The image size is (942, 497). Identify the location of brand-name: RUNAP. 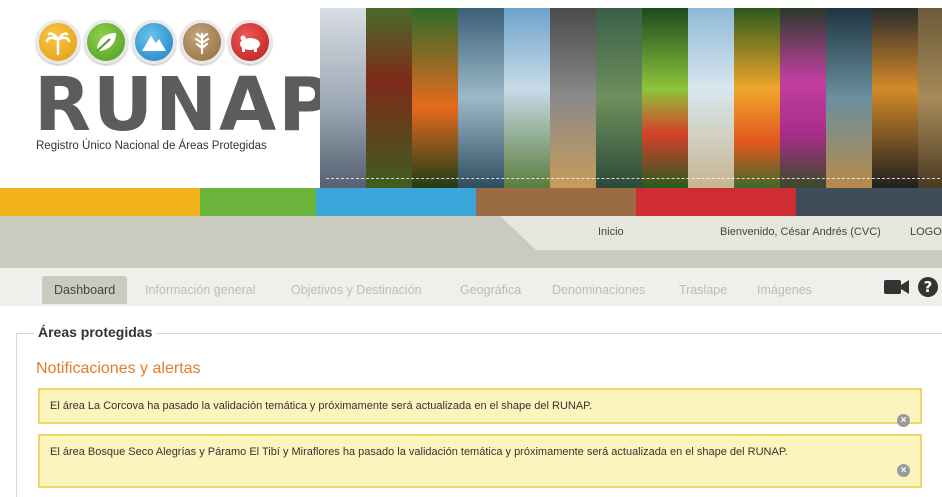
(184, 105).